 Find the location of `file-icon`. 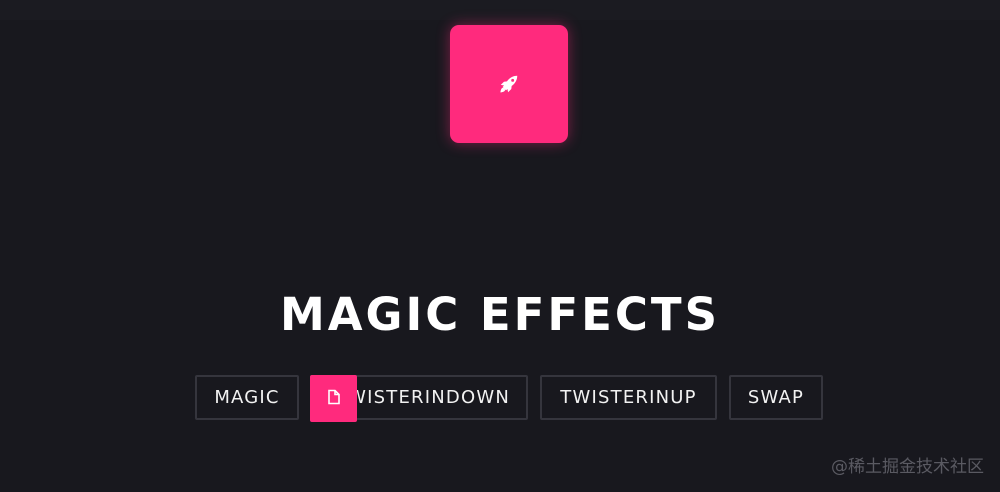

file-icon is located at coordinates (334, 399).